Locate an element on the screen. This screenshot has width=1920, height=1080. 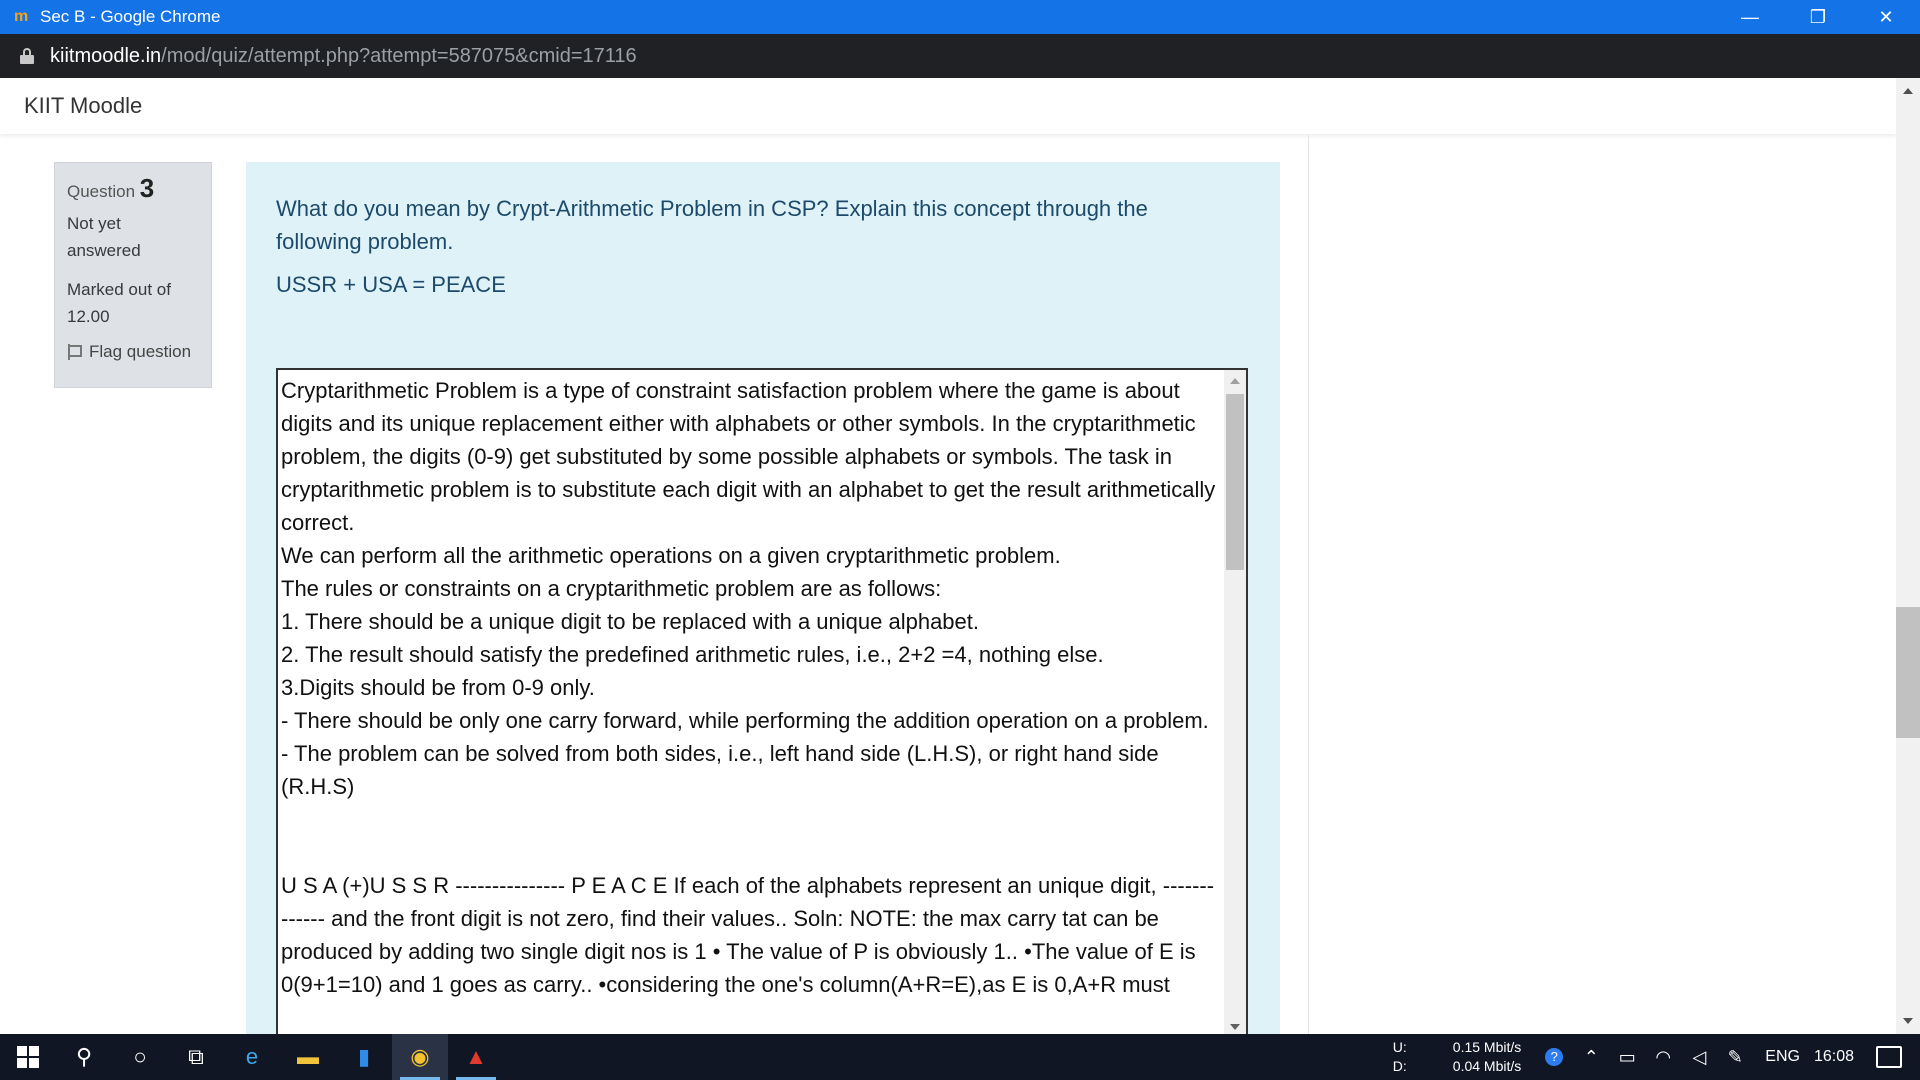
net-up-label: U: is located at coordinates (1399, 1047).